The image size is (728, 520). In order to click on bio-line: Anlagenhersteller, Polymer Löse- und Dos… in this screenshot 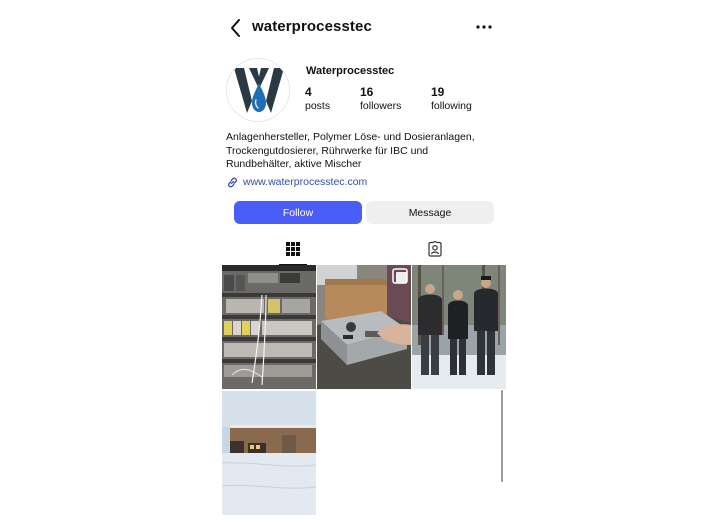, I will do `click(350, 137)`.